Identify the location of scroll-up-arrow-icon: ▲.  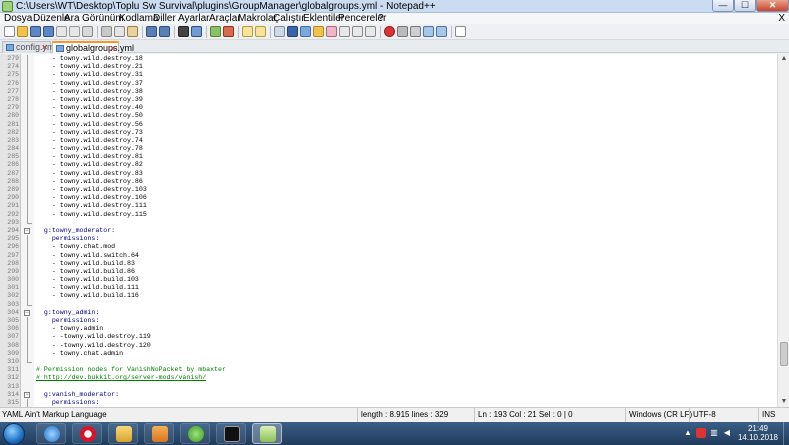
(784, 59).